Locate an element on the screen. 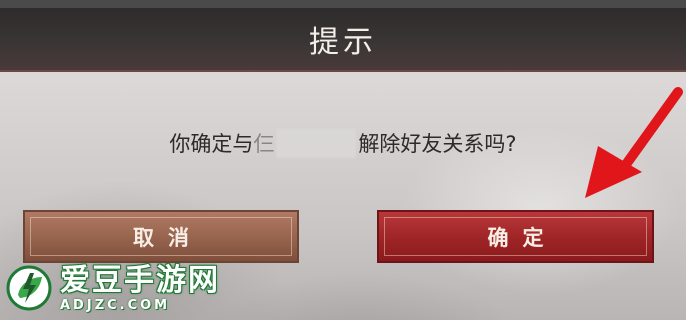 This screenshot has width=686, height=320. message-partial-name: 仨 is located at coordinates (264, 144).